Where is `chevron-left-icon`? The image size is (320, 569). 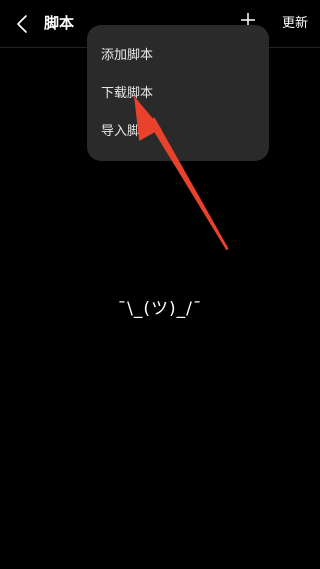 chevron-left-icon is located at coordinates (22, 24).